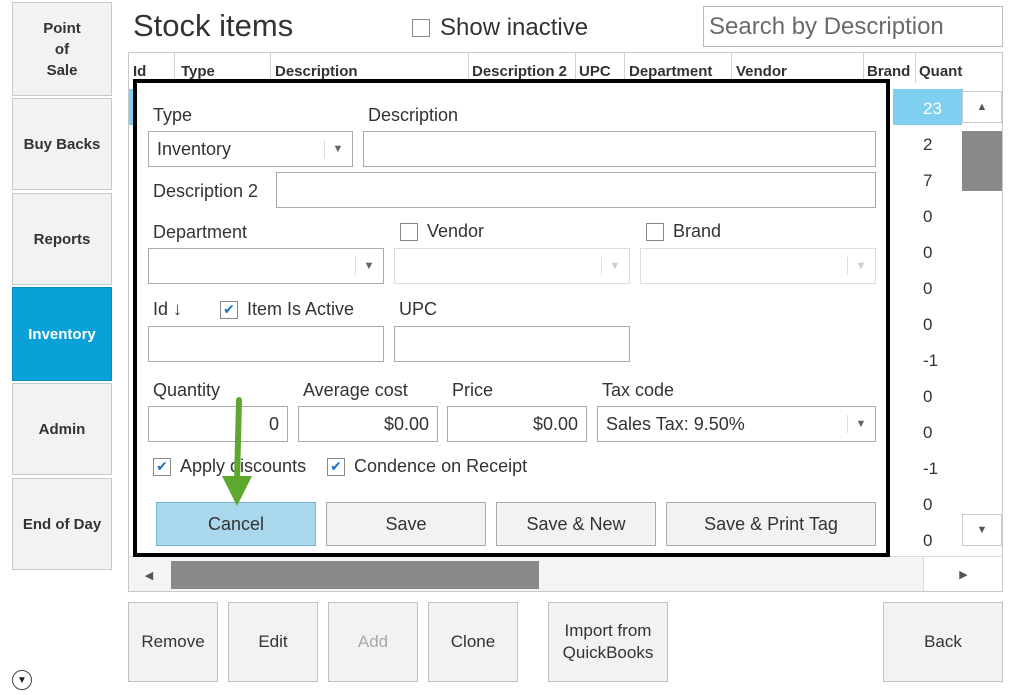  I want to click on column-header-vendor: Vendor, so click(761, 71).